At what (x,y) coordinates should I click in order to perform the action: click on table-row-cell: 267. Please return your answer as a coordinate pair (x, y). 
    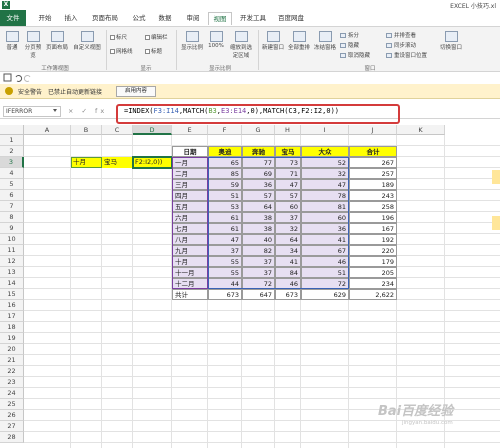
    Looking at the image, I should click on (373, 162).